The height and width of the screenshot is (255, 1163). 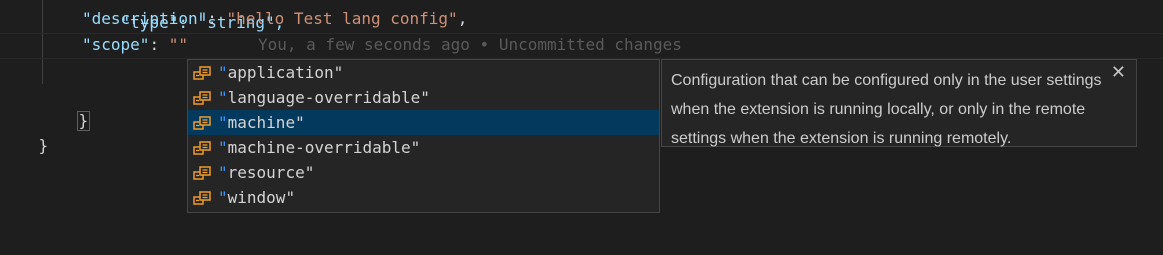 I want to click on code-line-inner-brace: }, so click(x=64, y=108).